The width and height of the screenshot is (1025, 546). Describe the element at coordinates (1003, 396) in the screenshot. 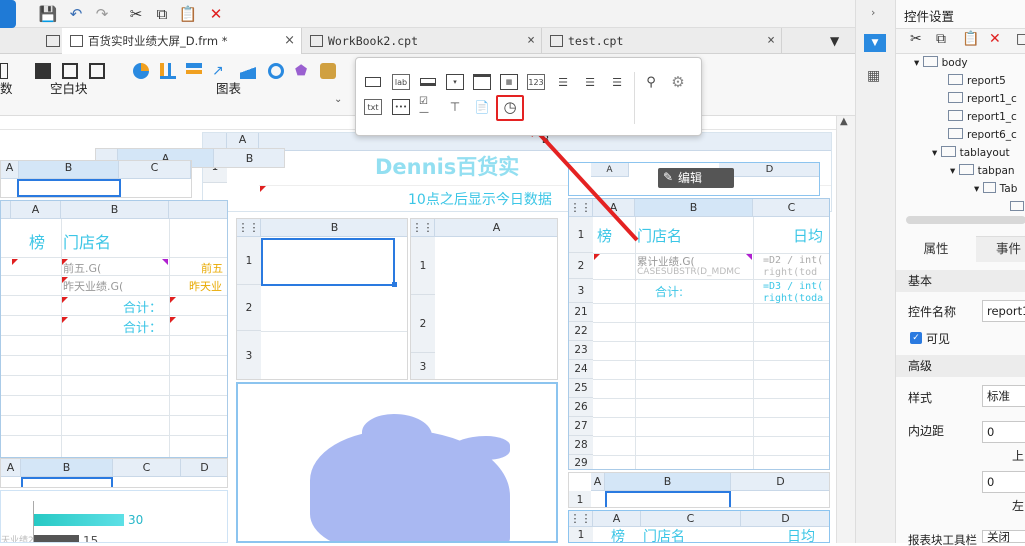

I see `style-select: 标准` at that location.